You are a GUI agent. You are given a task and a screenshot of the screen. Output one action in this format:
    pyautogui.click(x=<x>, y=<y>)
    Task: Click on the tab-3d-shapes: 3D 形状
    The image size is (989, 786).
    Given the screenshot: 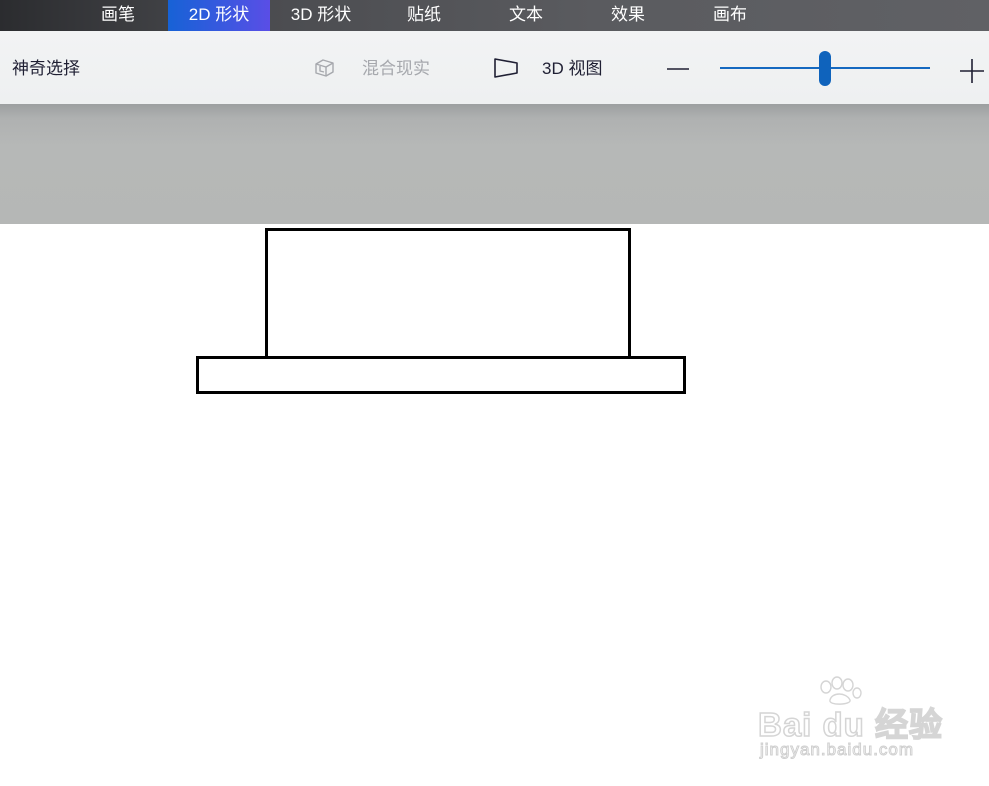 What is the action you would take?
    pyautogui.click(x=321, y=15)
    